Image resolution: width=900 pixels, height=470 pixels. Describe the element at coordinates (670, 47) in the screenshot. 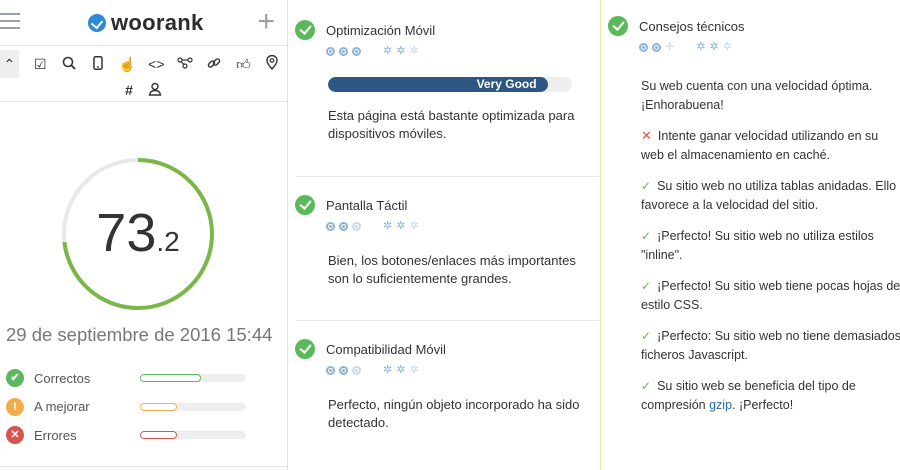

I see `crosshair-icon: ✛` at that location.